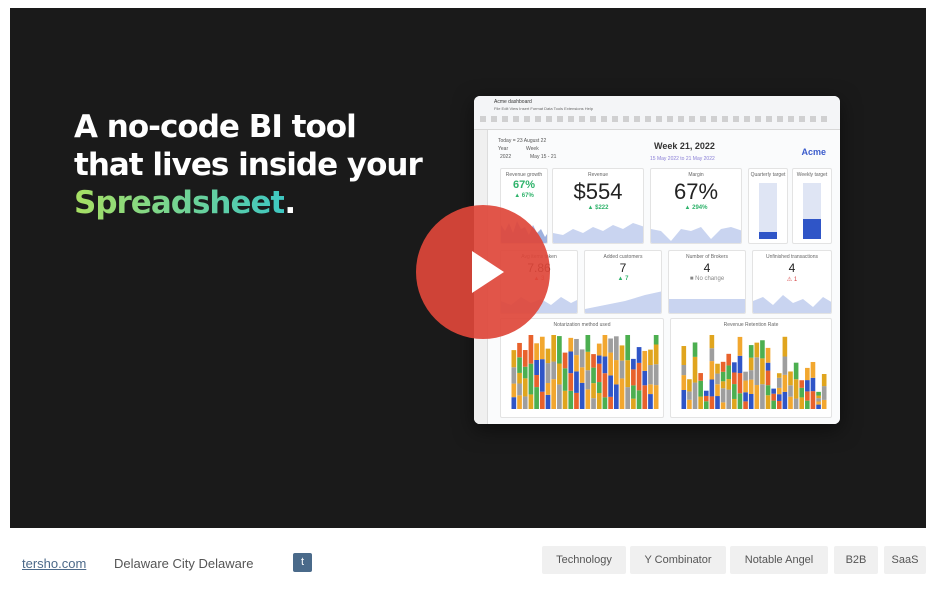  Describe the element at coordinates (905, 560) in the screenshot. I see `tag-saas: SaaS` at that location.